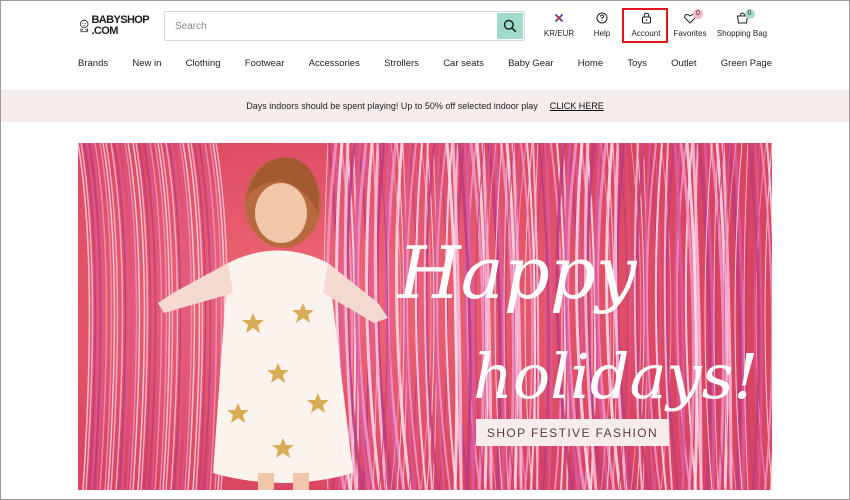  What do you see at coordinates (517, 273) in the screenshot?
I see `headline-happy: Happy` at bounding box center [517, 273].